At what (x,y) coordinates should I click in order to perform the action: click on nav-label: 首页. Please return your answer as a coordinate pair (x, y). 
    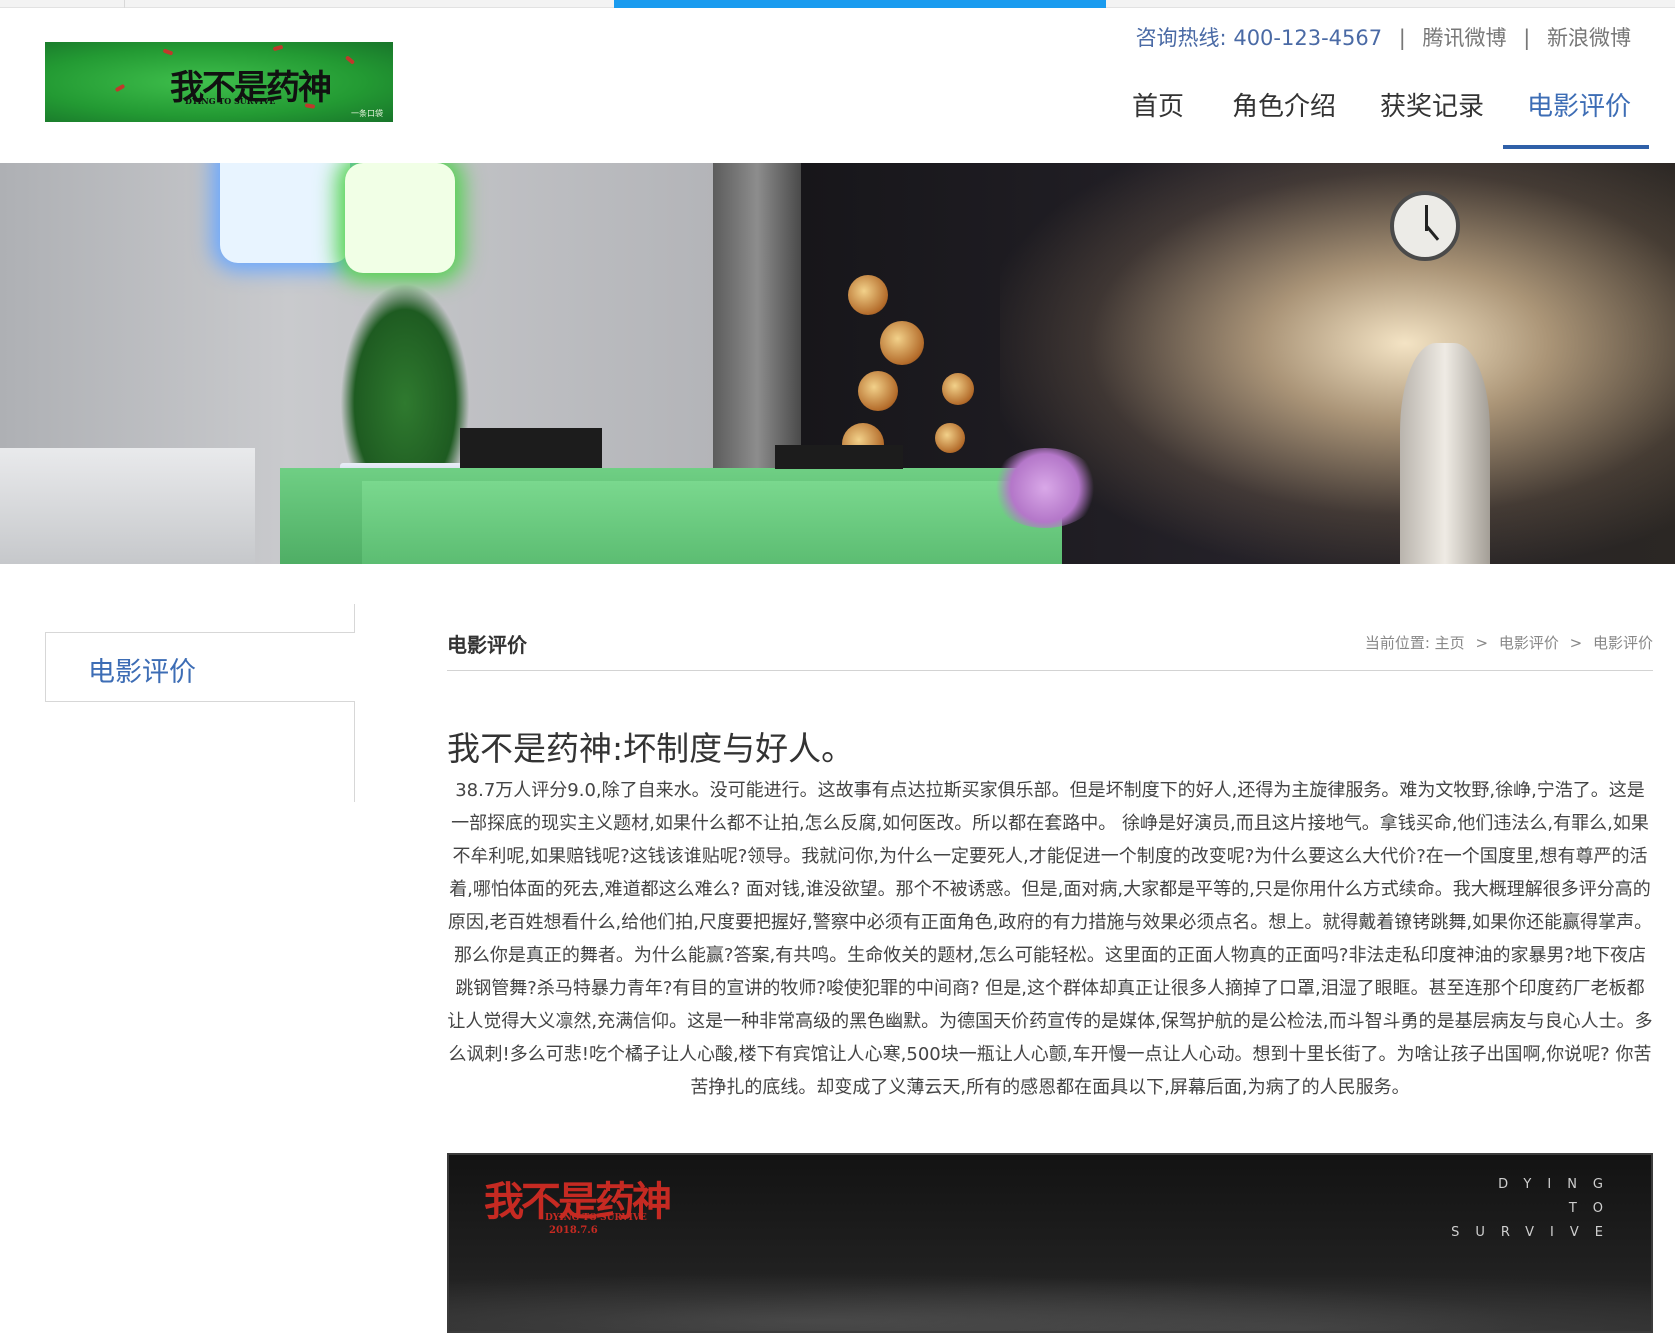
    Looking at the image, I should click on (1158, 107).